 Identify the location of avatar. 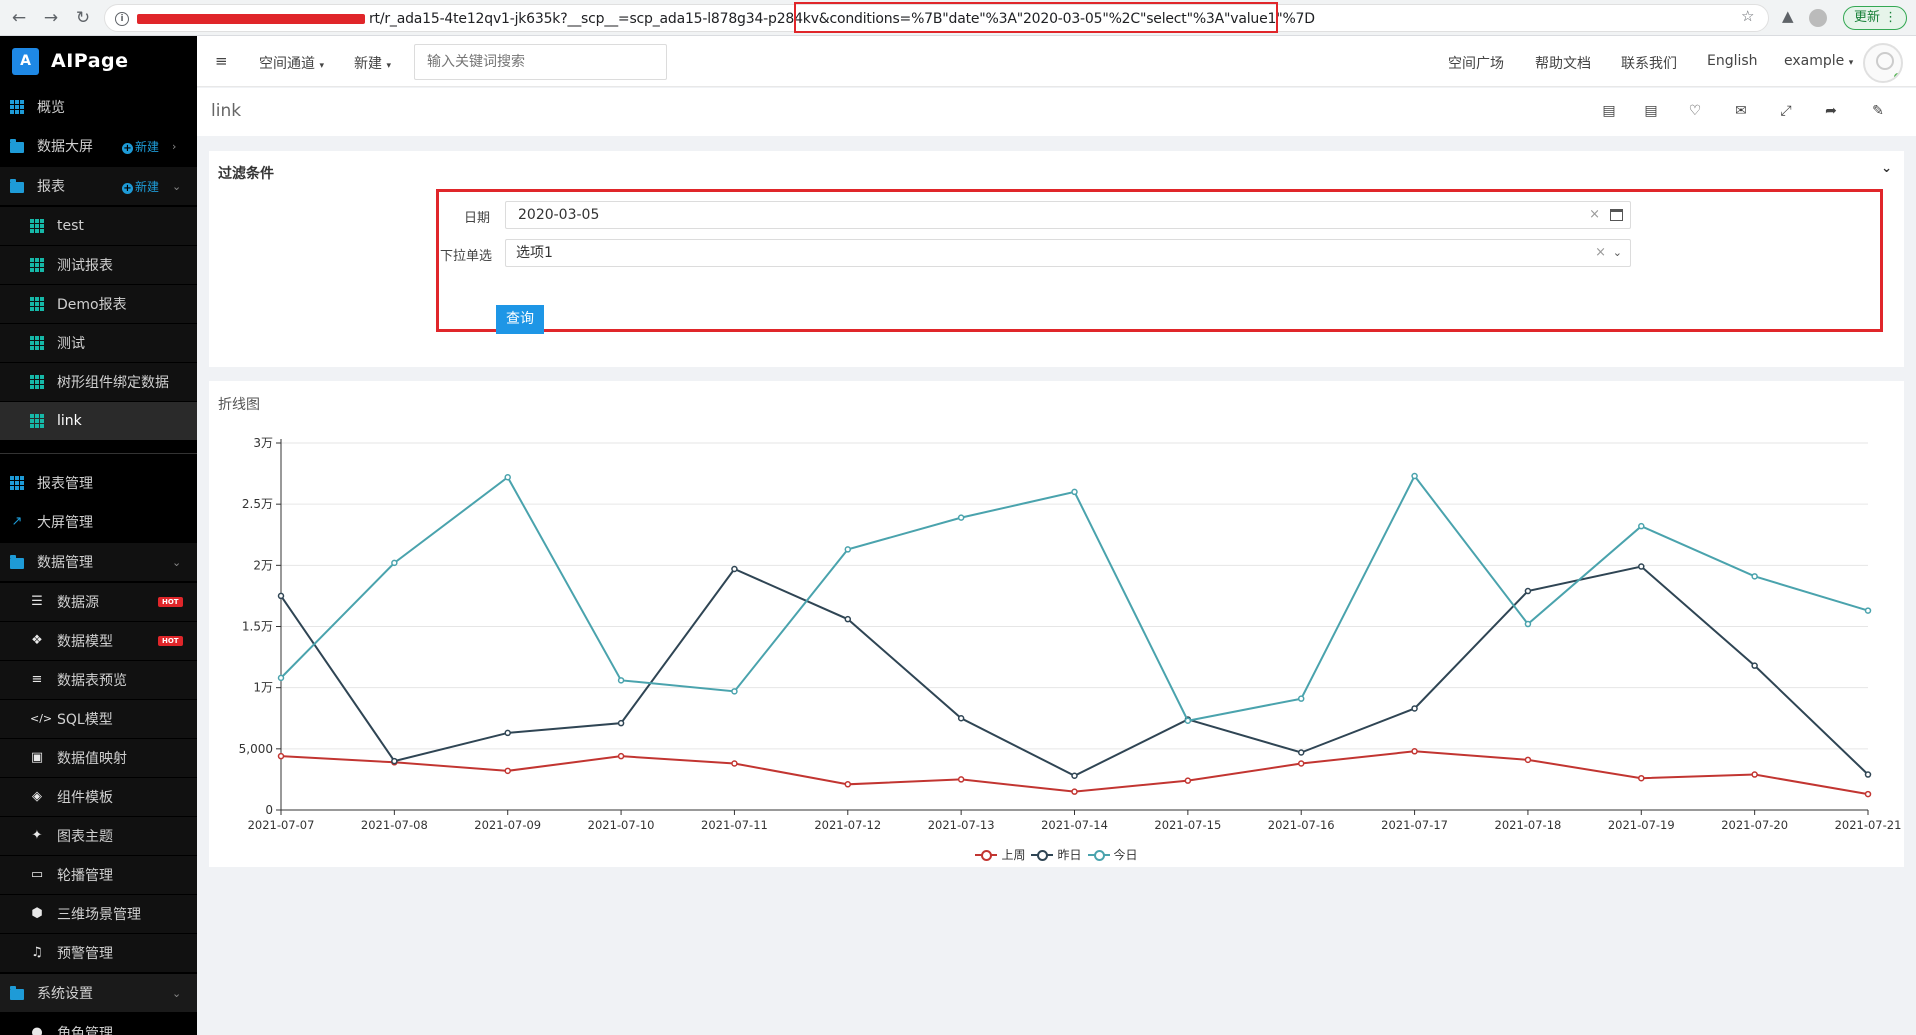
(1883, 63).